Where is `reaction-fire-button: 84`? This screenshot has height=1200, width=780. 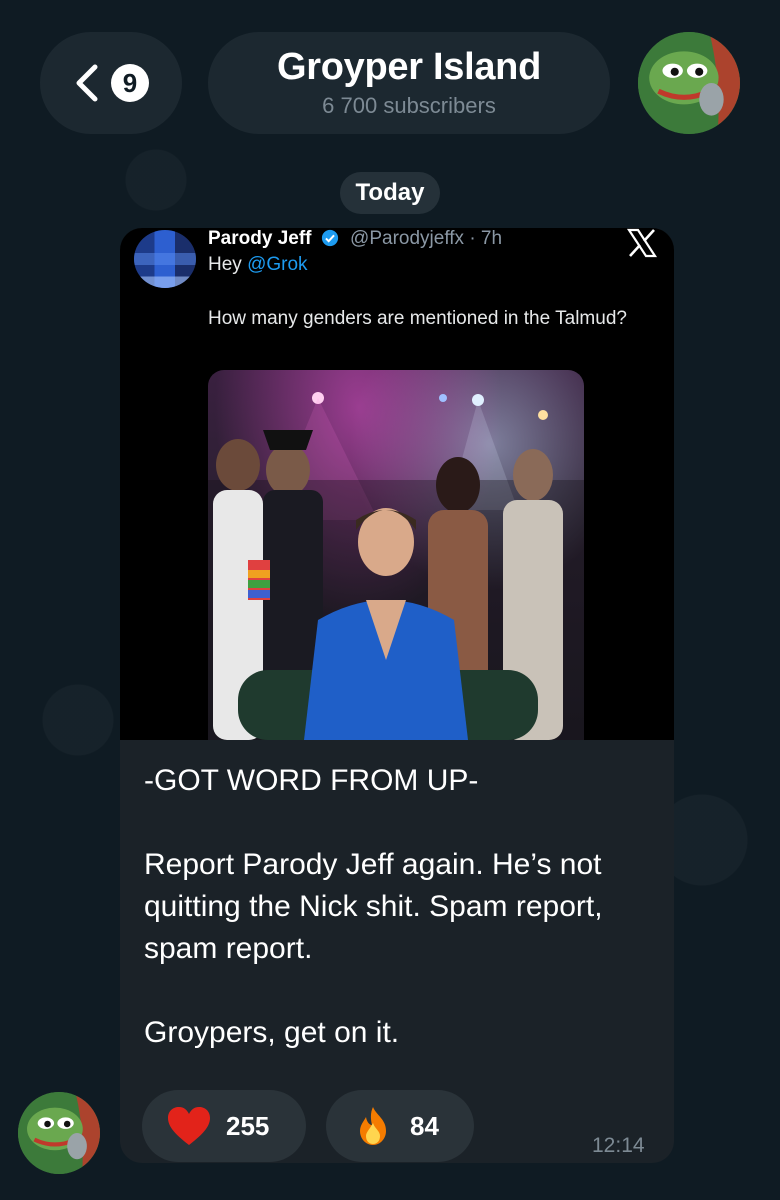
reaction-fire-button: 84 is located at coordinates (400, 1126).